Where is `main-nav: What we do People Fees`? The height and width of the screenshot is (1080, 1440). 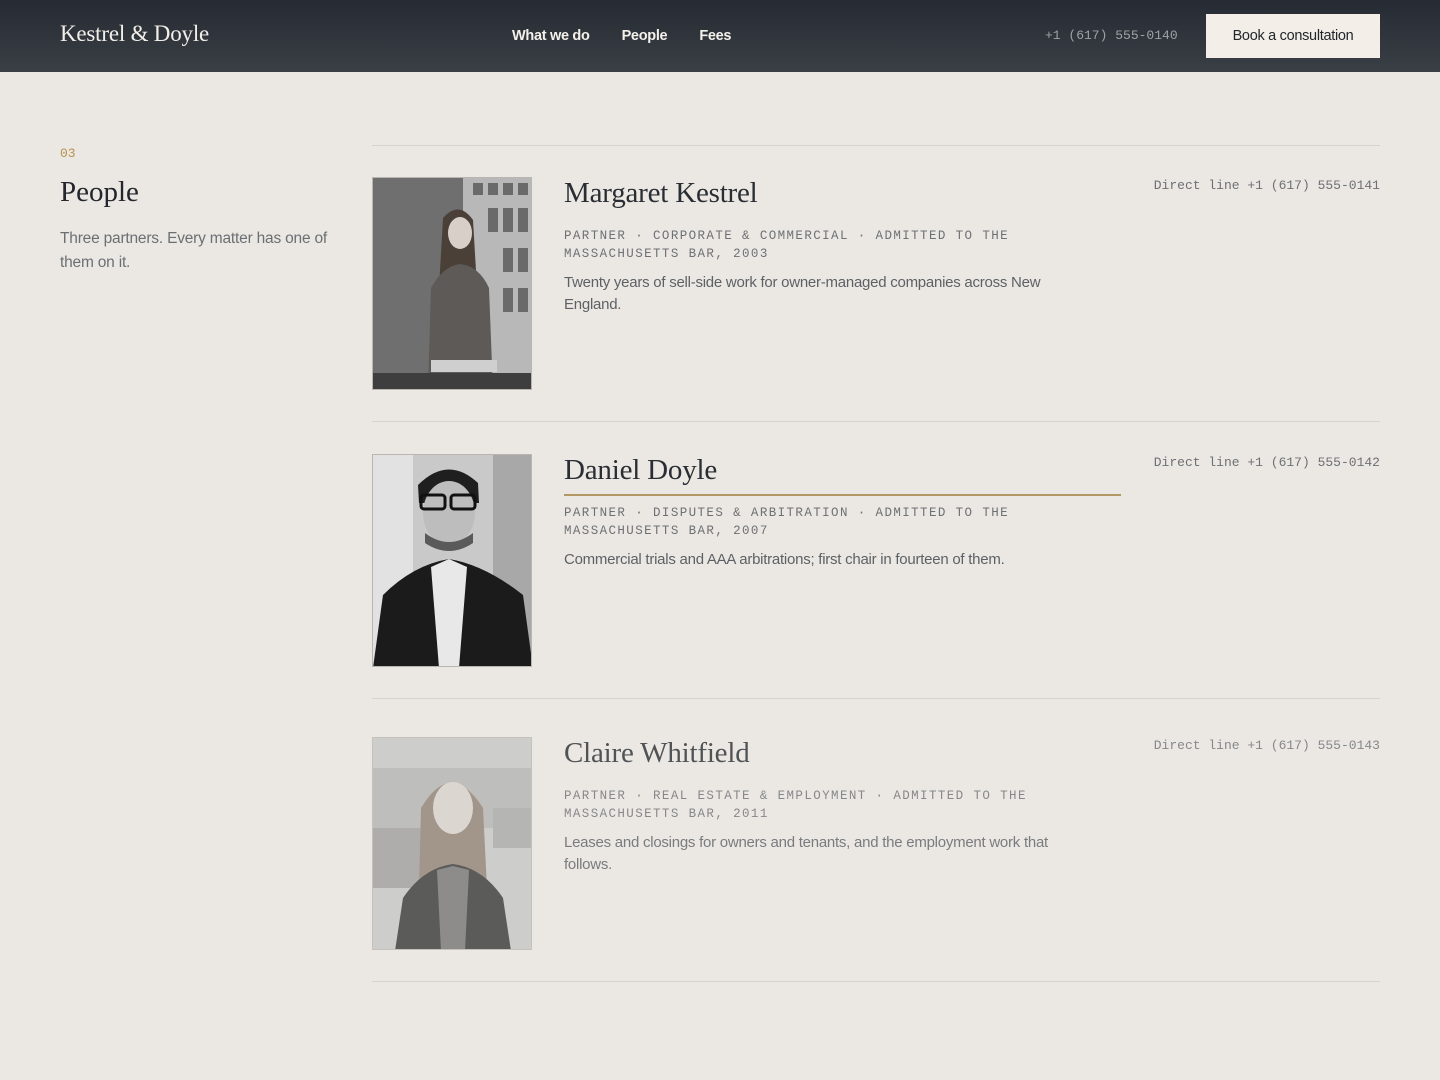 main-nav: What we do People Fees is located at coordinates (621, 36).